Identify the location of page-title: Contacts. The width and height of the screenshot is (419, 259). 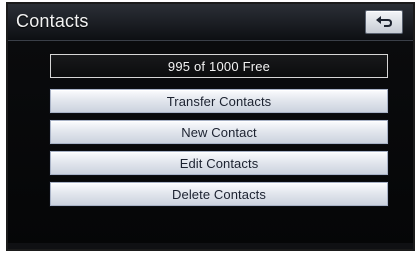
(52, 21).